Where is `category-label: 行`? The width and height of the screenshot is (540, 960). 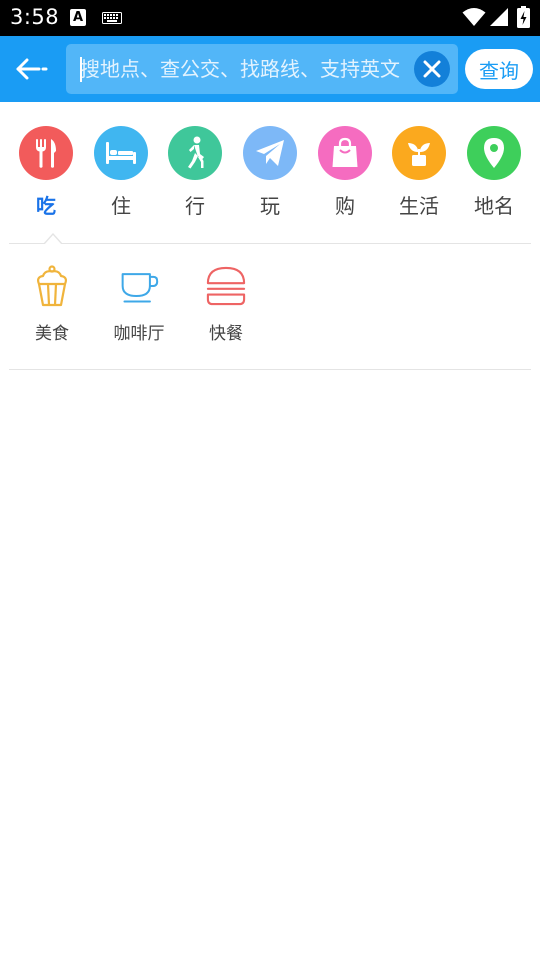 category-label: 行 is located at coordinates (195, 206).